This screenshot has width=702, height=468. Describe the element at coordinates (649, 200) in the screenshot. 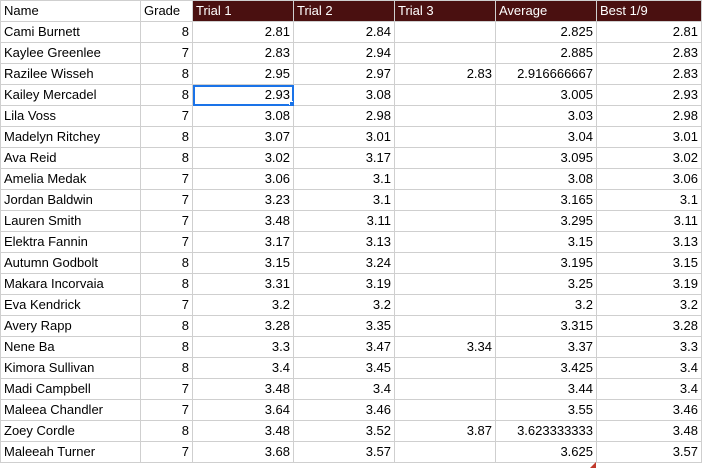

I see `cell-best: 3.1` at that location.